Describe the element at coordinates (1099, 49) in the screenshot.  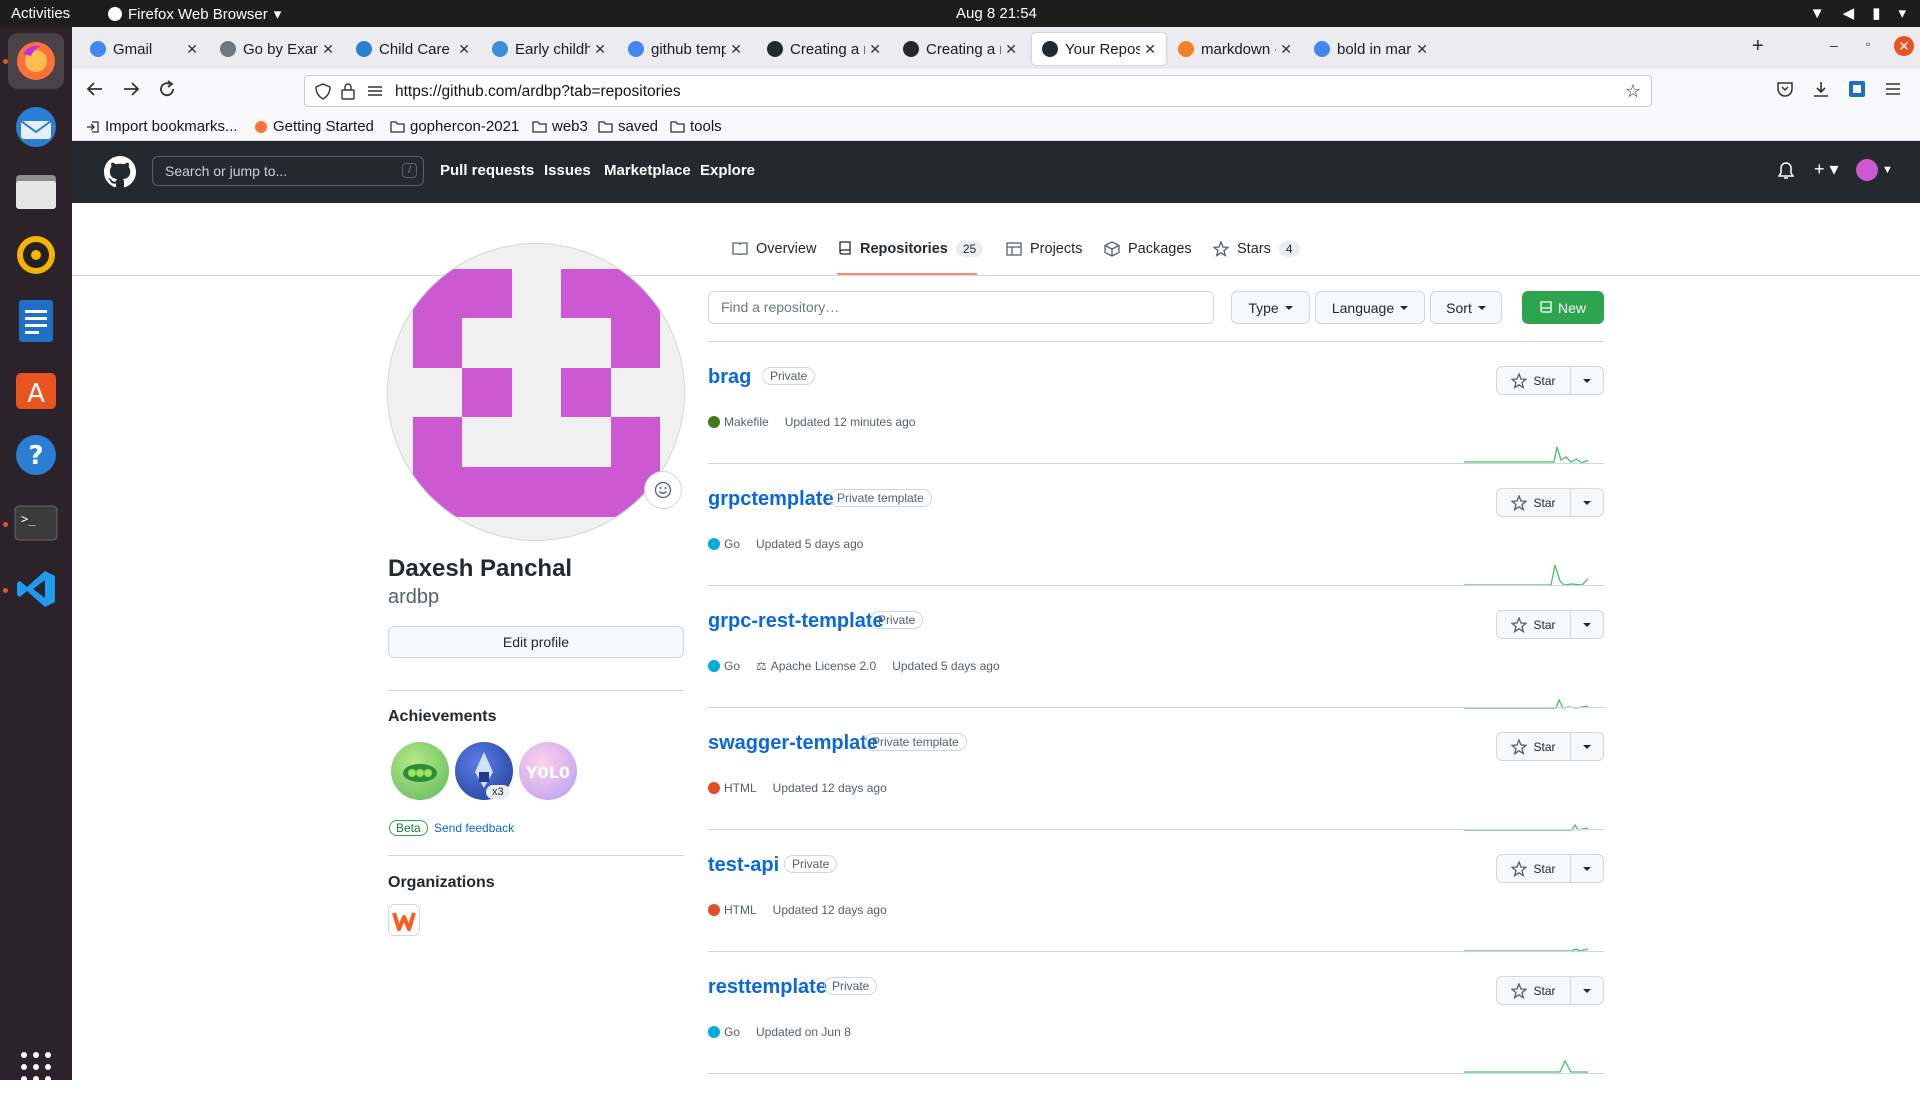
I see `browser-tab: Your Repositorie✕` at that location.